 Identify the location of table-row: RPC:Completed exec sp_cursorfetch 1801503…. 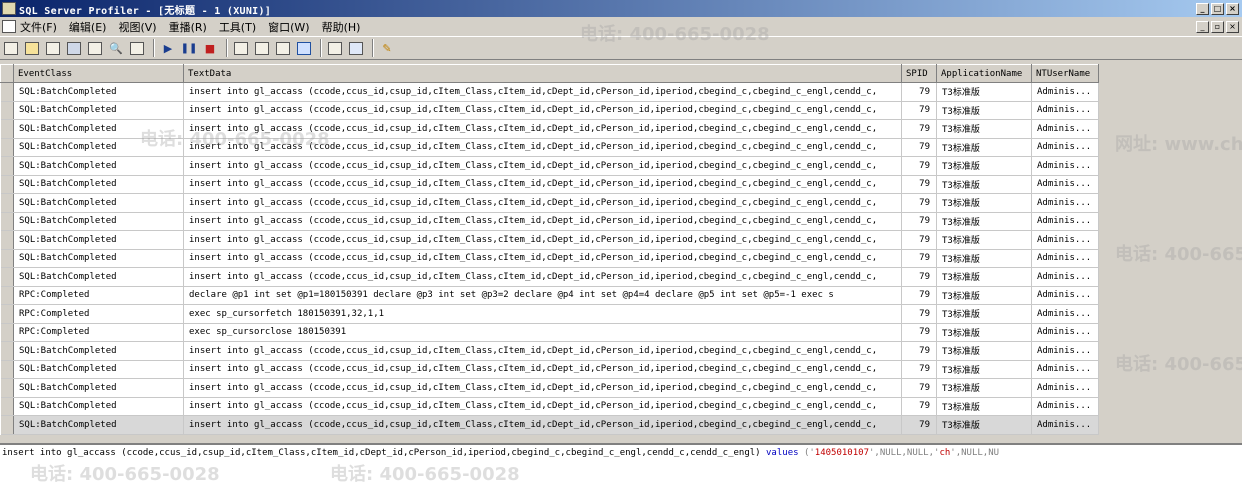
(549, 314).